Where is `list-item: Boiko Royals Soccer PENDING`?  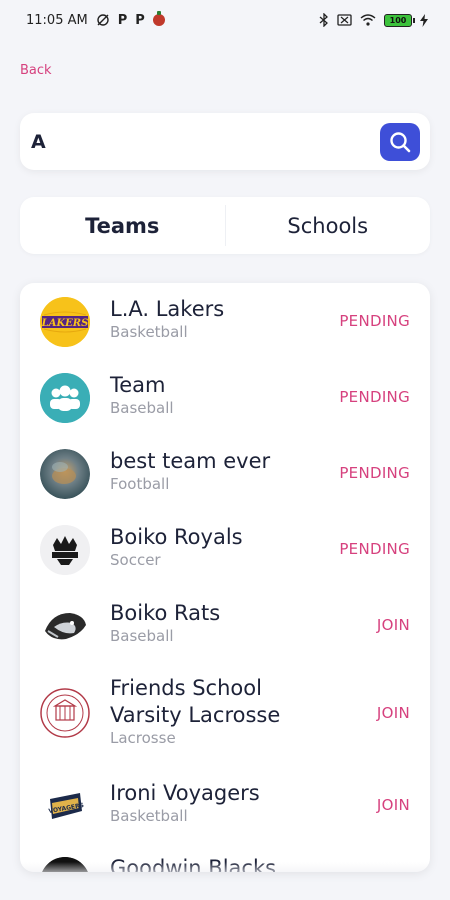 list-item: Boiko Royals Soccer PENDING is located at coordinates (225, 550).